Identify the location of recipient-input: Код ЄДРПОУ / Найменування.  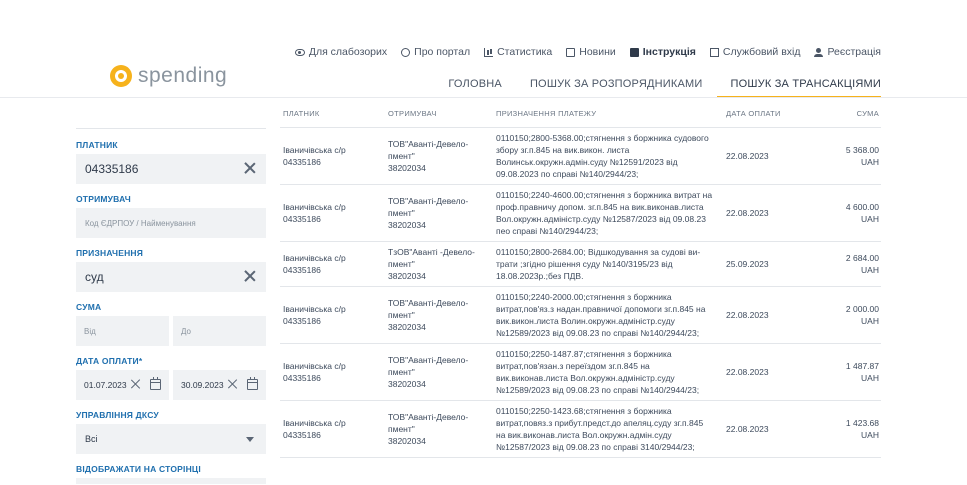
(171, 223).